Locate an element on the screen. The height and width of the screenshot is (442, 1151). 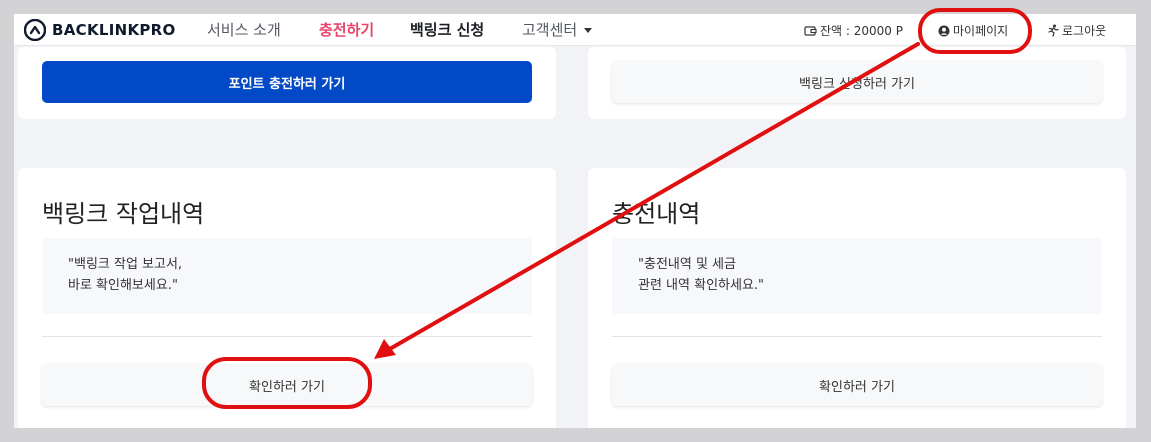
apply-backlink-card: 백링크 신청하러 가기 is located at coordinates (857, 83).